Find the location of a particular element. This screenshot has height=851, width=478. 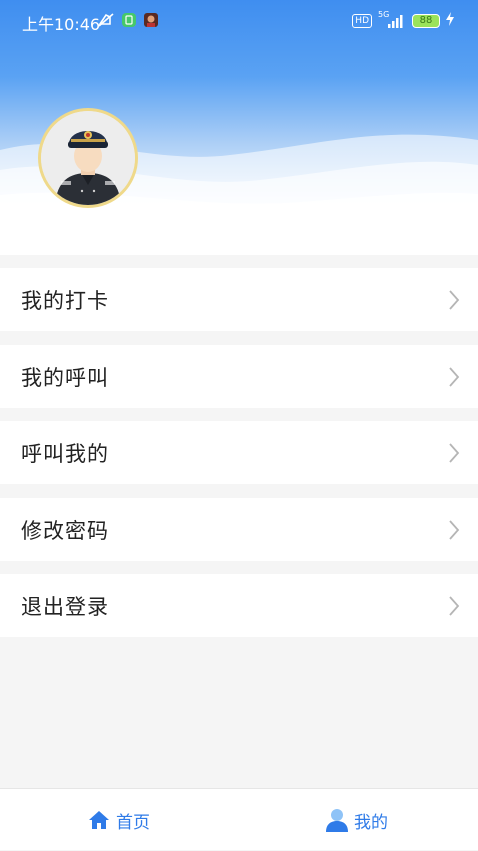

notification-avatar-icon is located at coordinates (151, 22).